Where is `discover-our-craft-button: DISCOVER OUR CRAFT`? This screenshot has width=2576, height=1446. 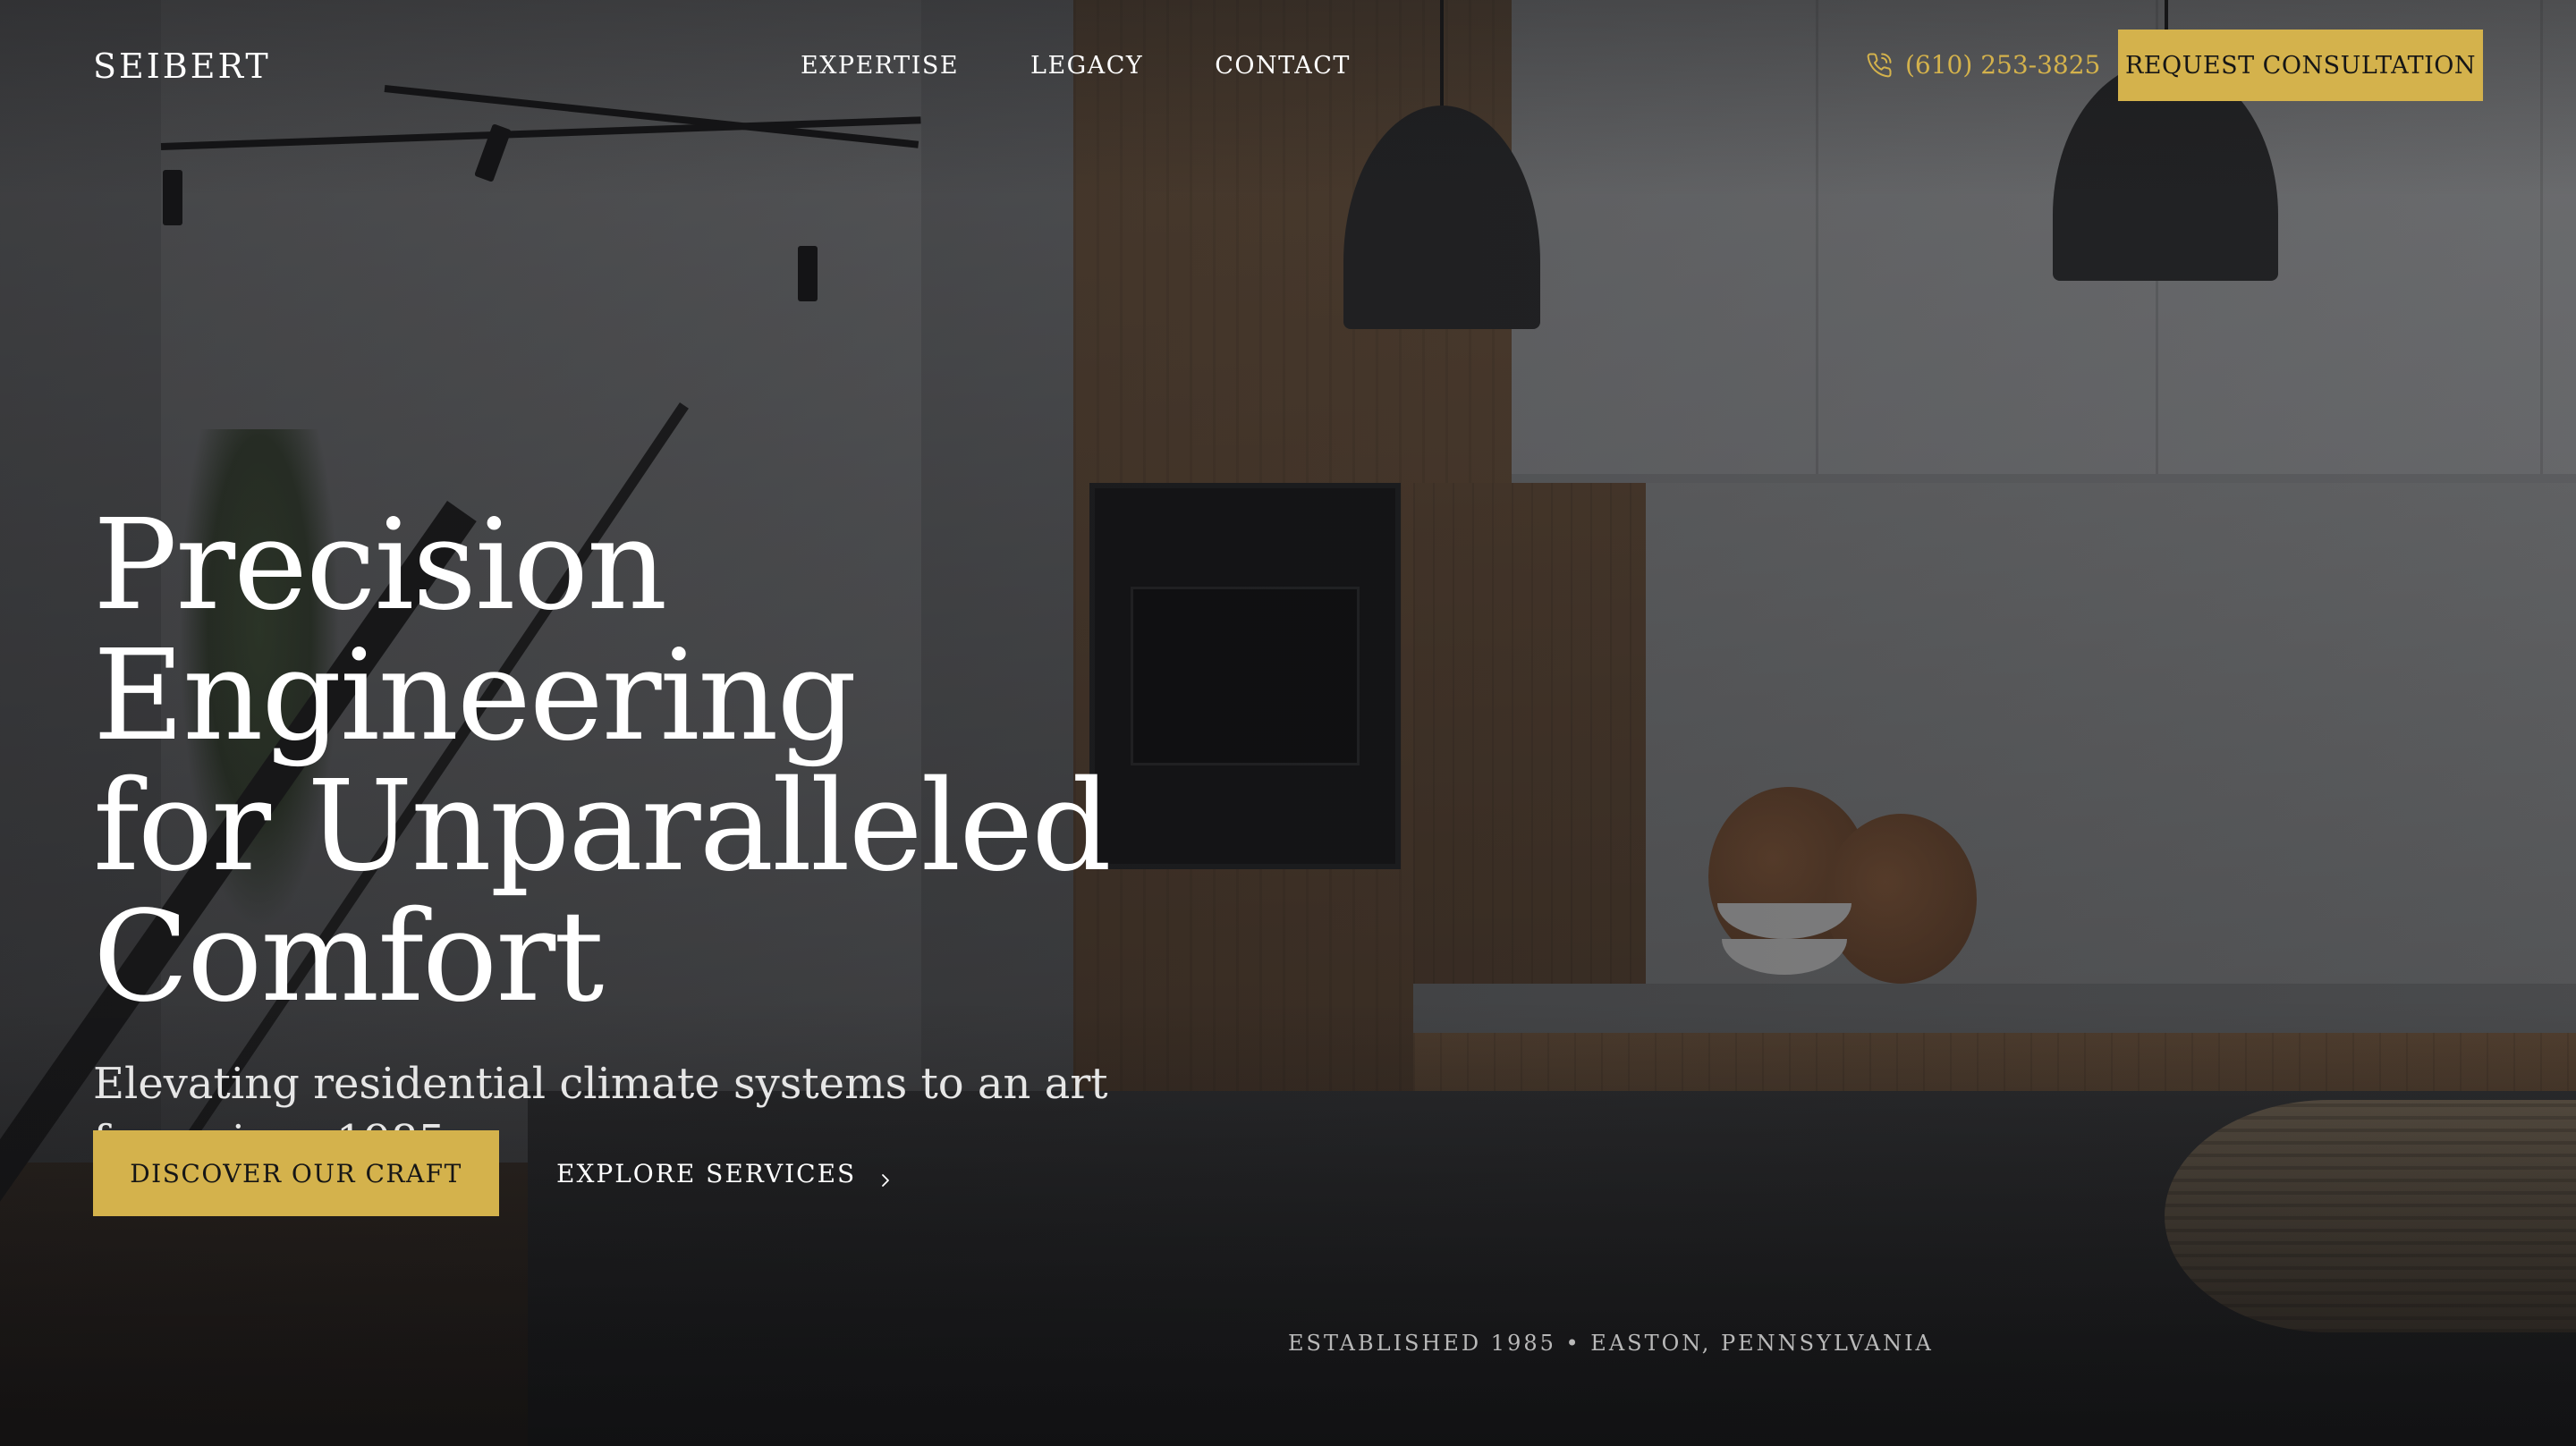
discover-our-craft-button: DISCOVER OUR CRAFT is located at coordinates (296, 1173).